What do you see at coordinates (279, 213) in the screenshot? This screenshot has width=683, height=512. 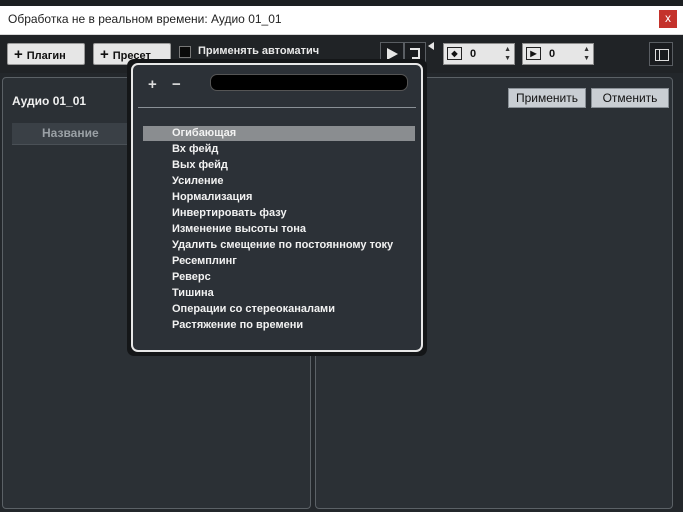 I see `menu-item-phase-reverse: Инвертировать фазу` at bounding box center [279, 213].